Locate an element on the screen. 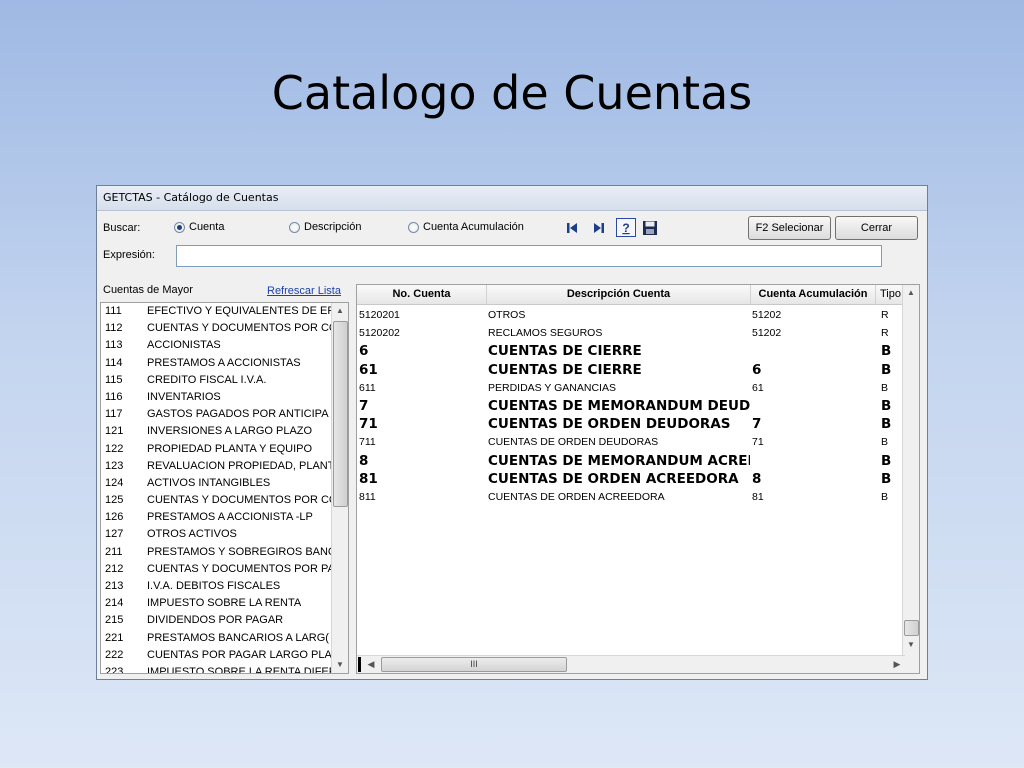 The width and height of the screenshot is (1024, 768). list-item-name: EFECTIVO Y EQUIVALENTES DE EFI is located at coordinates (239, 311).